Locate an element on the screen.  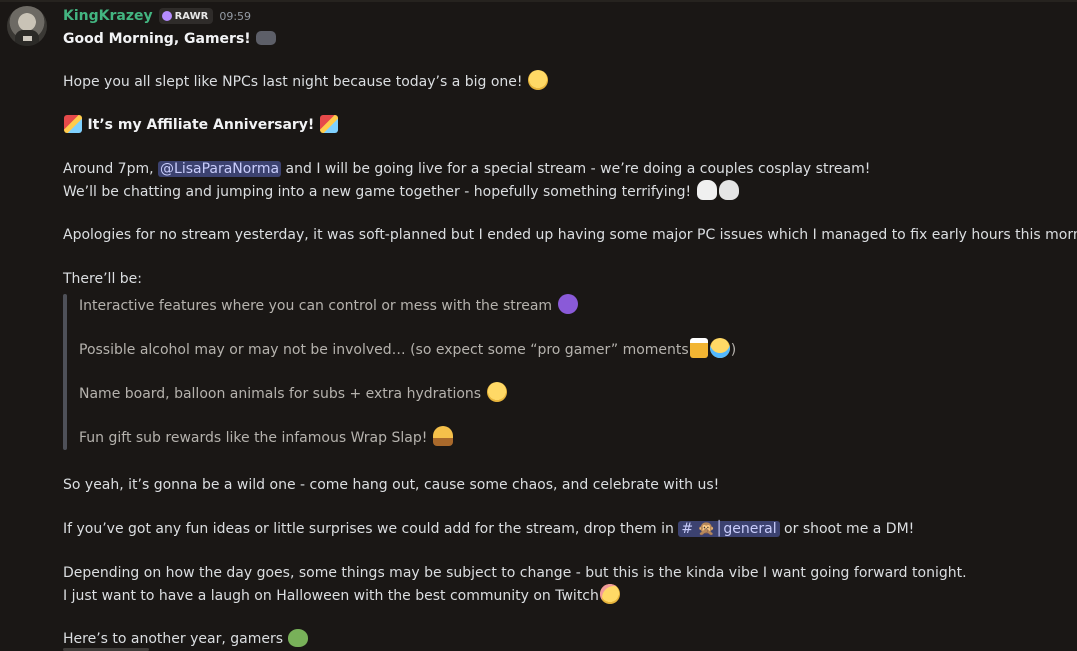
message-title-line: Good Morning, Gamers! is located at coordinates (170, 39).